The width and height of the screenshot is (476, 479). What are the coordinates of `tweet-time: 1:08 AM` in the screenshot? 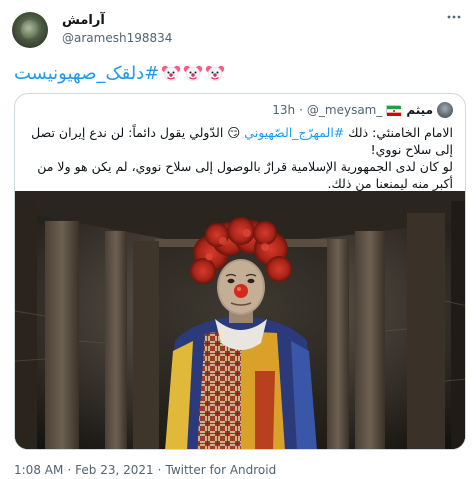 It's located at (38, 470).